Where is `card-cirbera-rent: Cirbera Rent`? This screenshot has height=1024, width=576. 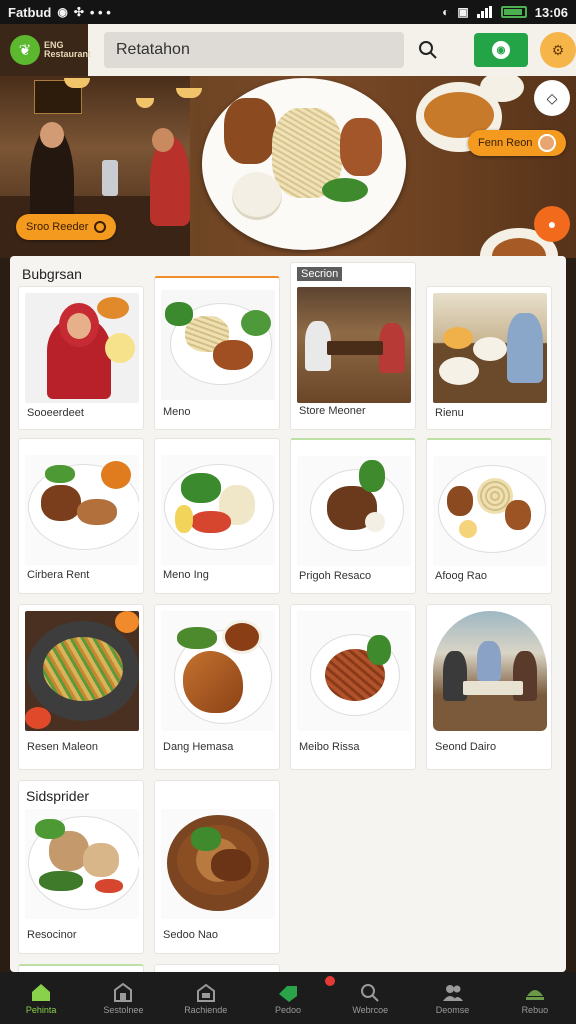 card-cirbera-rent: Cirbera Rent is located at coordinates (81, 516).